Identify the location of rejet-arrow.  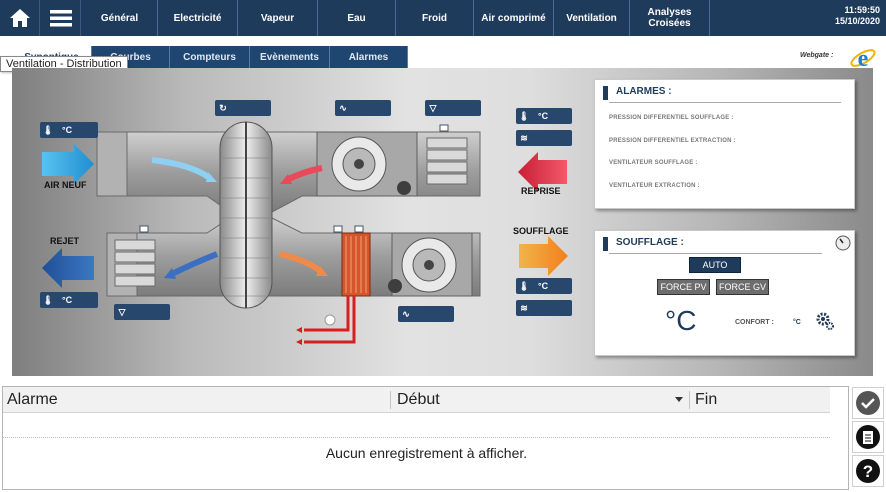
(68, 268).